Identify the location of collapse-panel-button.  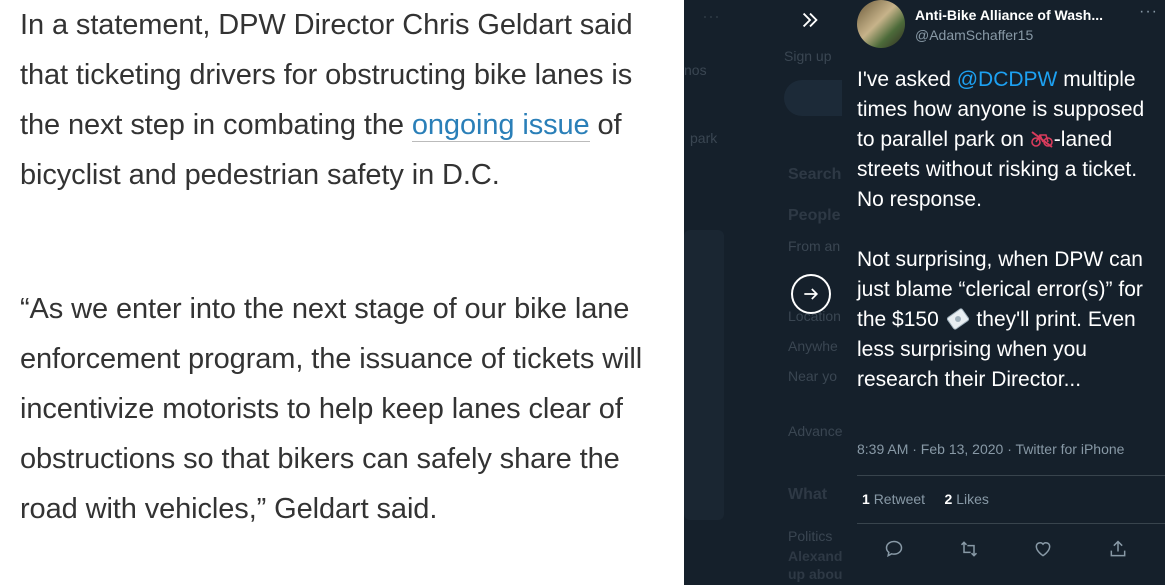
(810, 20).